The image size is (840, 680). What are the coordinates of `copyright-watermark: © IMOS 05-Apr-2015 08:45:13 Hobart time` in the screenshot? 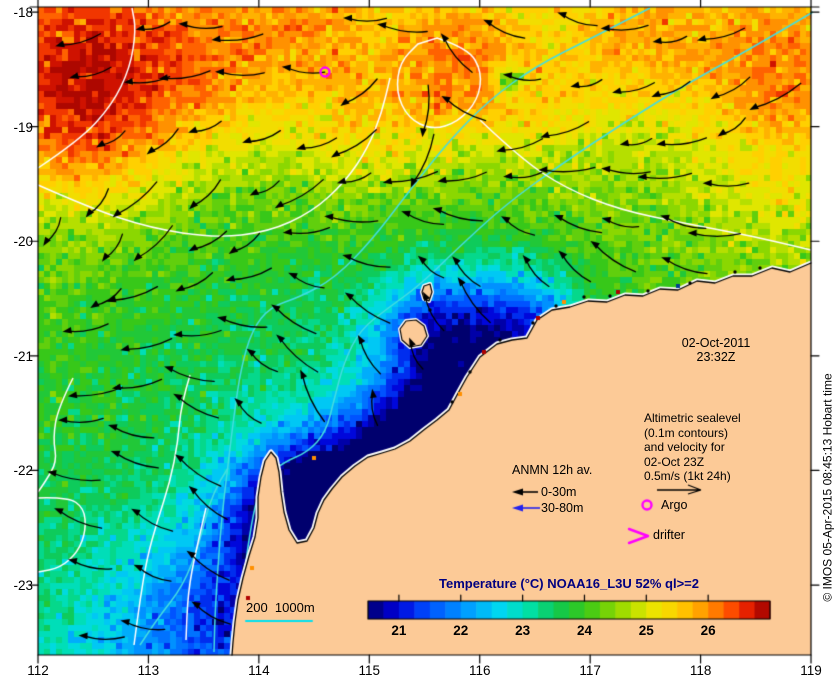 It's located at (827, 487).